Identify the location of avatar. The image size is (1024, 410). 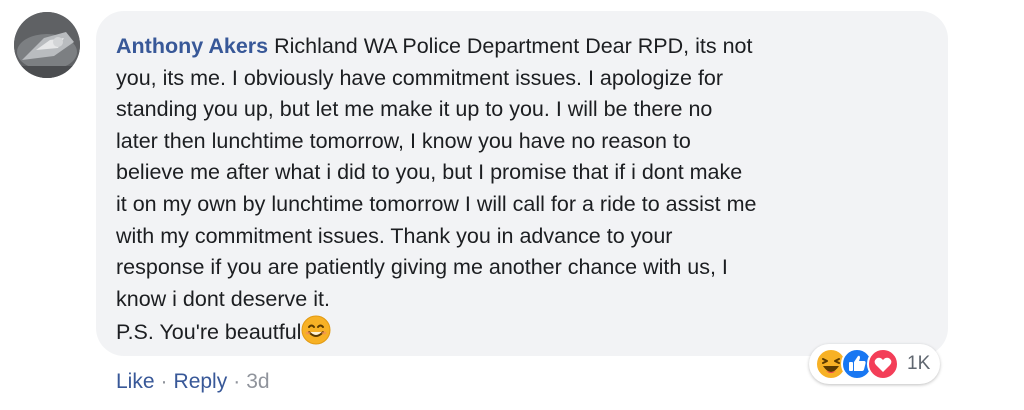
(47, 45).